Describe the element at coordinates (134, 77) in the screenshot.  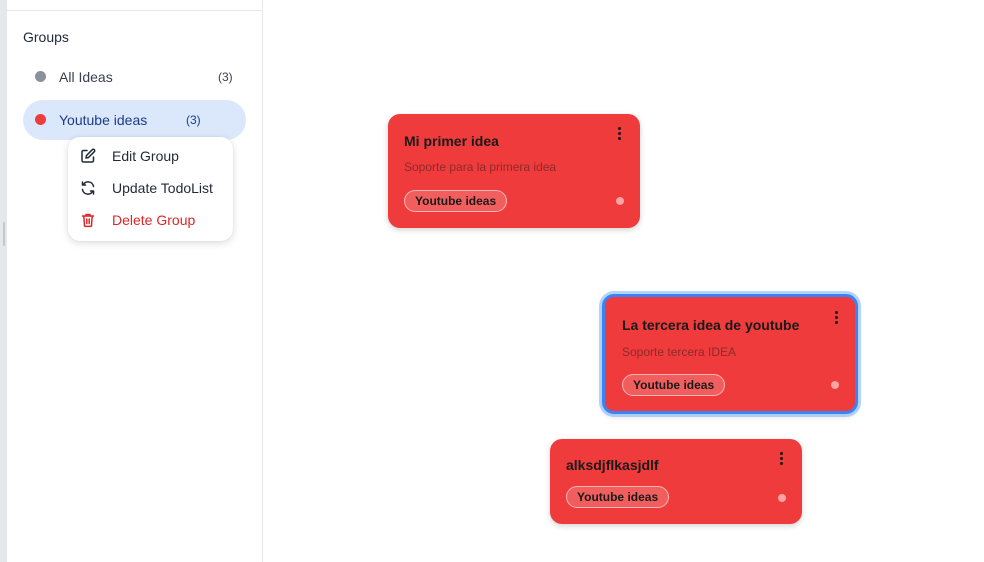
I see `group-item-all-ideas: All Ideas (3)` at that location.